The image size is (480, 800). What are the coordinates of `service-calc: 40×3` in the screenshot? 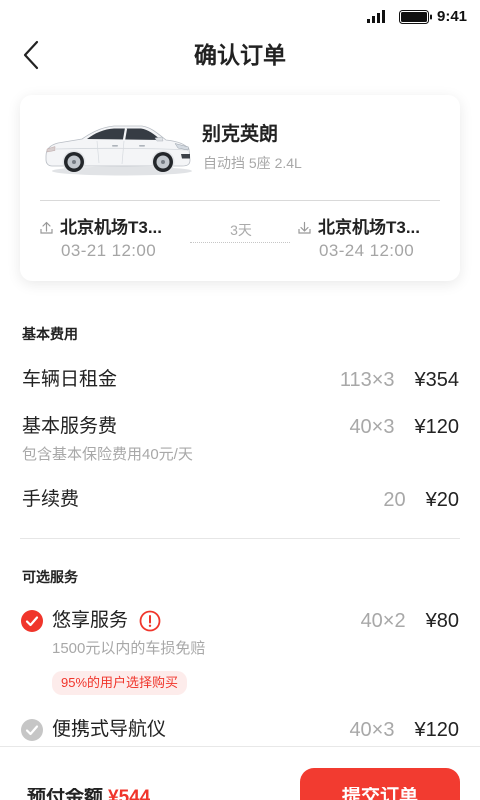 It's located at (372, 730).